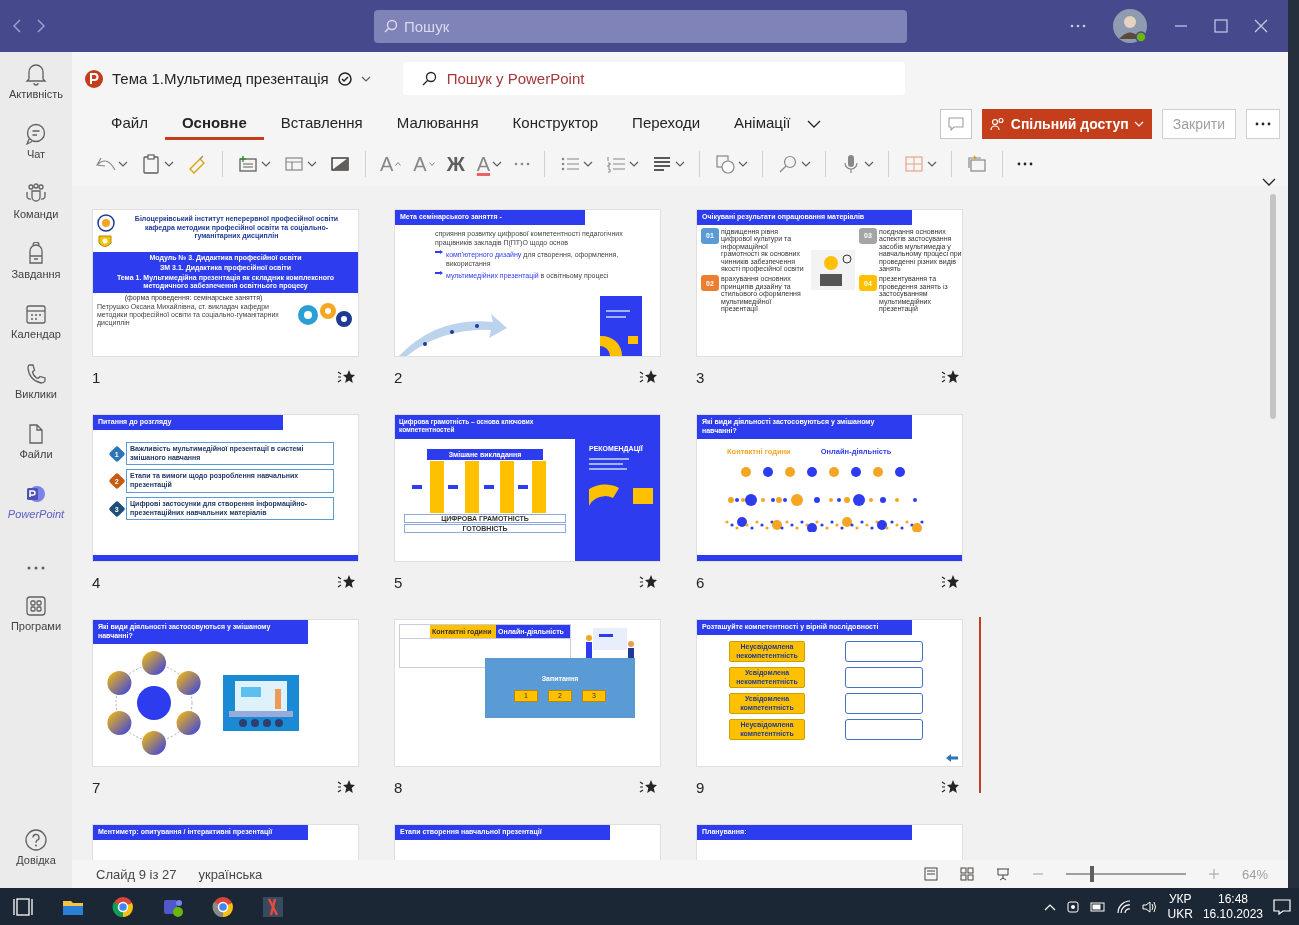 The width and height of the screenshot is (1299, 925). What do you see at coordinates (1130, 26) in the screenshot?
I see `avatar` at bounding box center [1130, 26].